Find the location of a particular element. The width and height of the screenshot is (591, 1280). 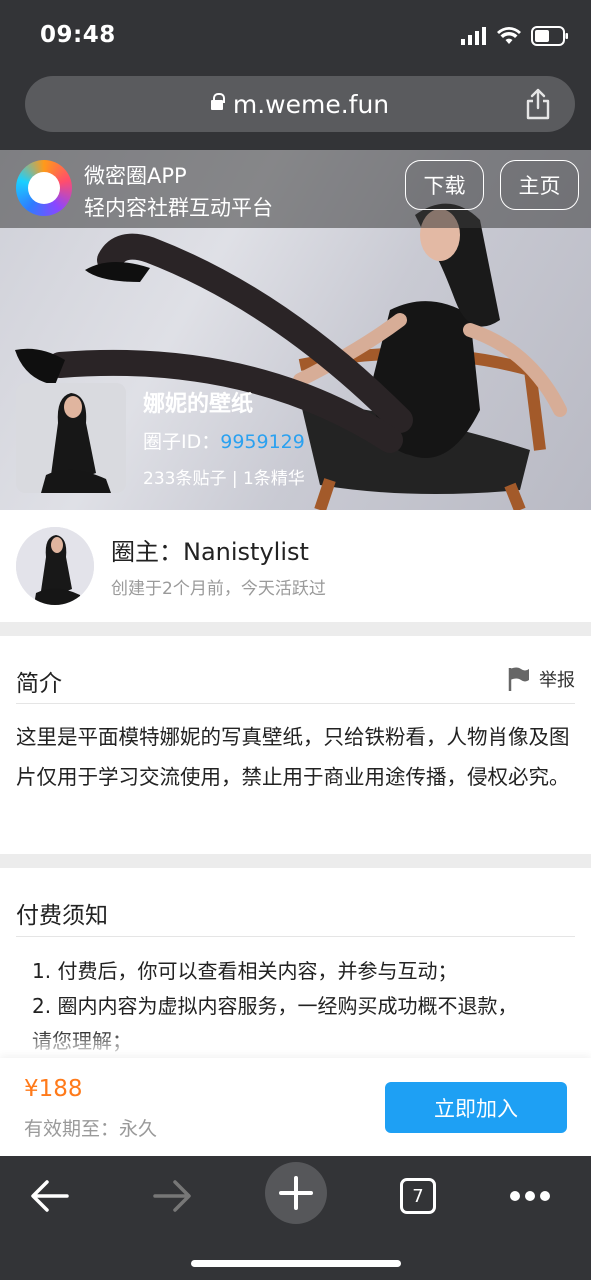

home-button: 主页 is located at coordinates (539, 185).